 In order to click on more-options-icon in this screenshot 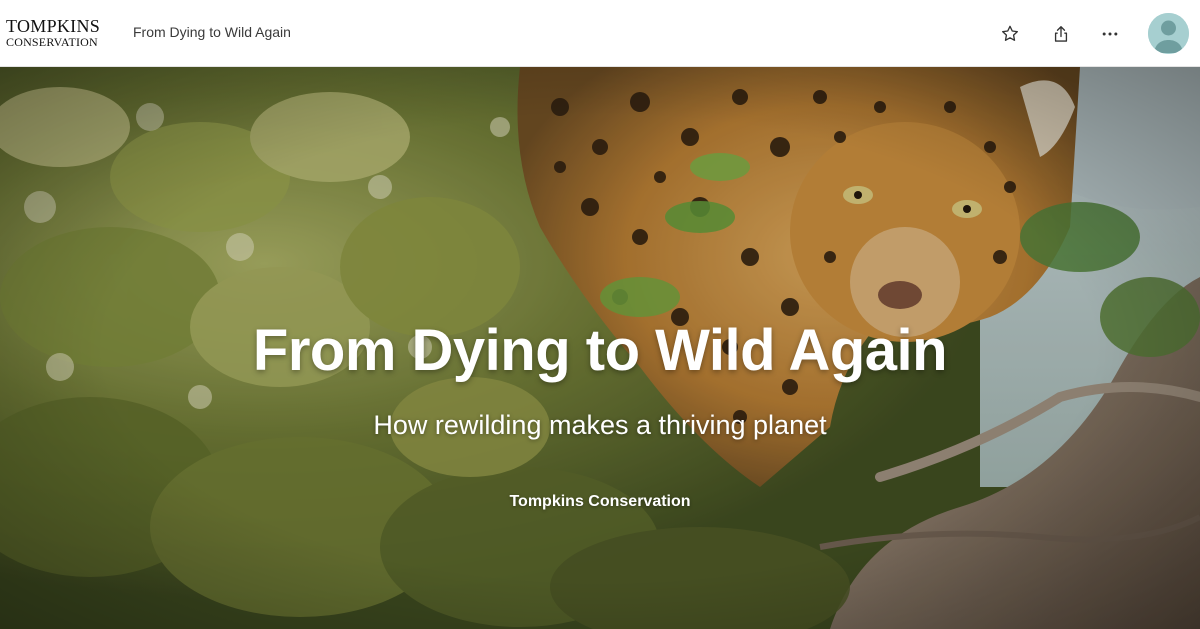, I will do `click(1110, 34)`.